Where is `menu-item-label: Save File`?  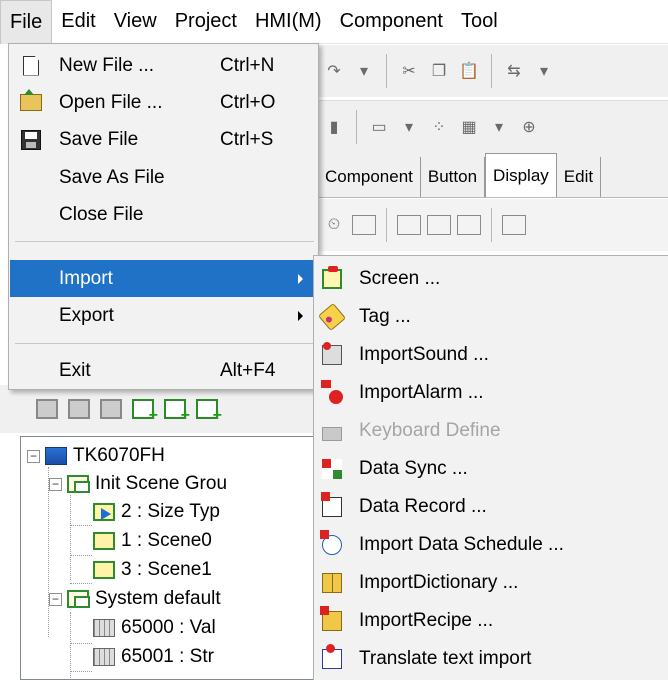 menu-item-label: Save File is located at coordinates (99, 139).